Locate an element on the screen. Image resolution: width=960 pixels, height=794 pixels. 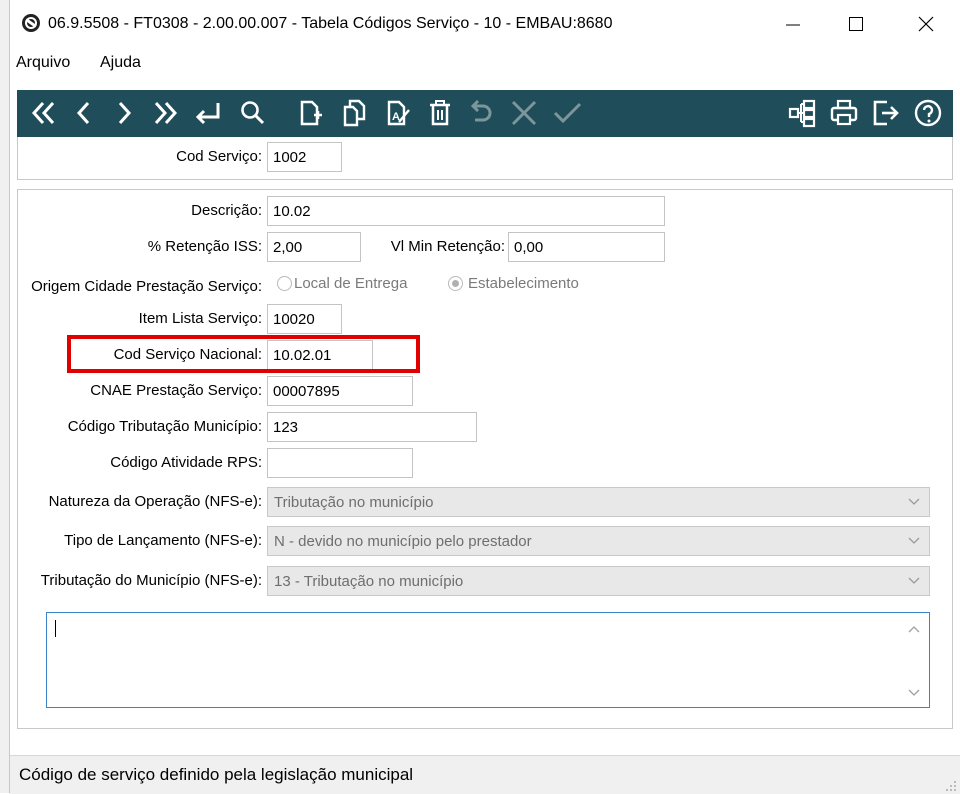
natureza-operacao-select: Tributação no município is located at coordinates (598, 502).